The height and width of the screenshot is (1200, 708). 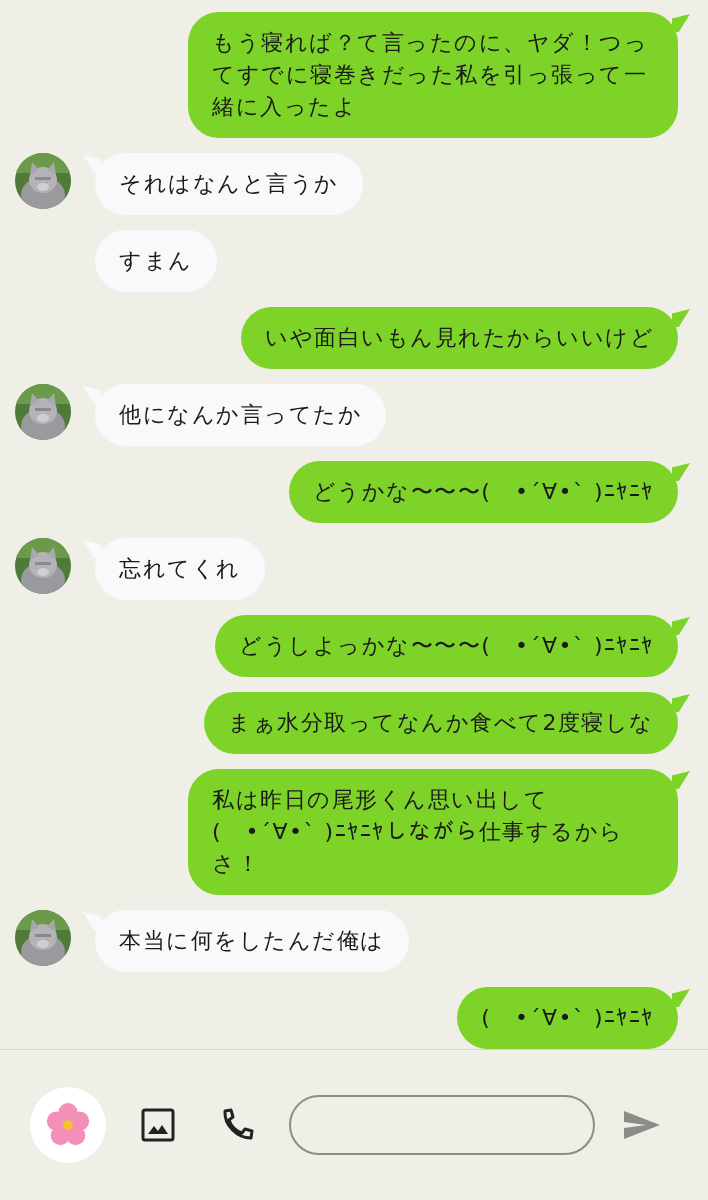 I want to click on image-icon, so click(x=158, y=1125).